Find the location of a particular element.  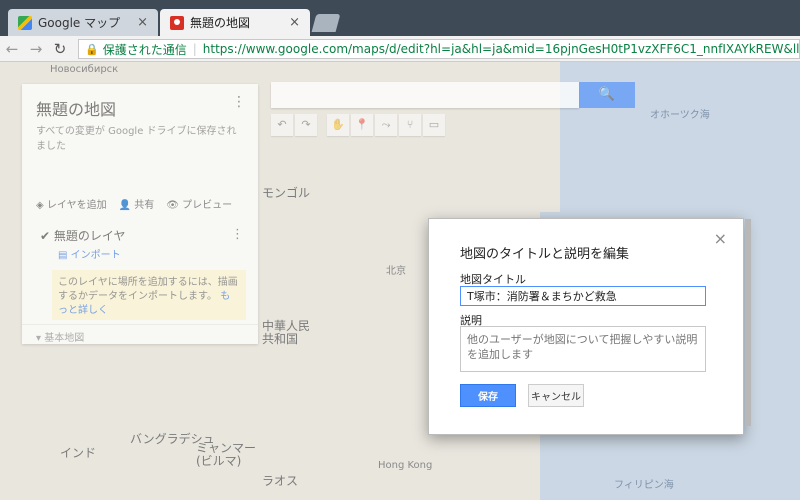

preview-button: 👁 プレビュー is located at coordinates (199, 203).